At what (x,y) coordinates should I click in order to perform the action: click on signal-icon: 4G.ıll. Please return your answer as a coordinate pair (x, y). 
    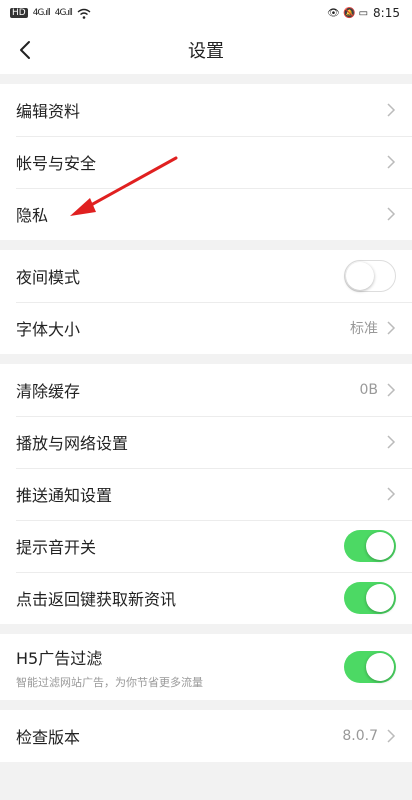
    Looking at the image, I should click on (41, 13).